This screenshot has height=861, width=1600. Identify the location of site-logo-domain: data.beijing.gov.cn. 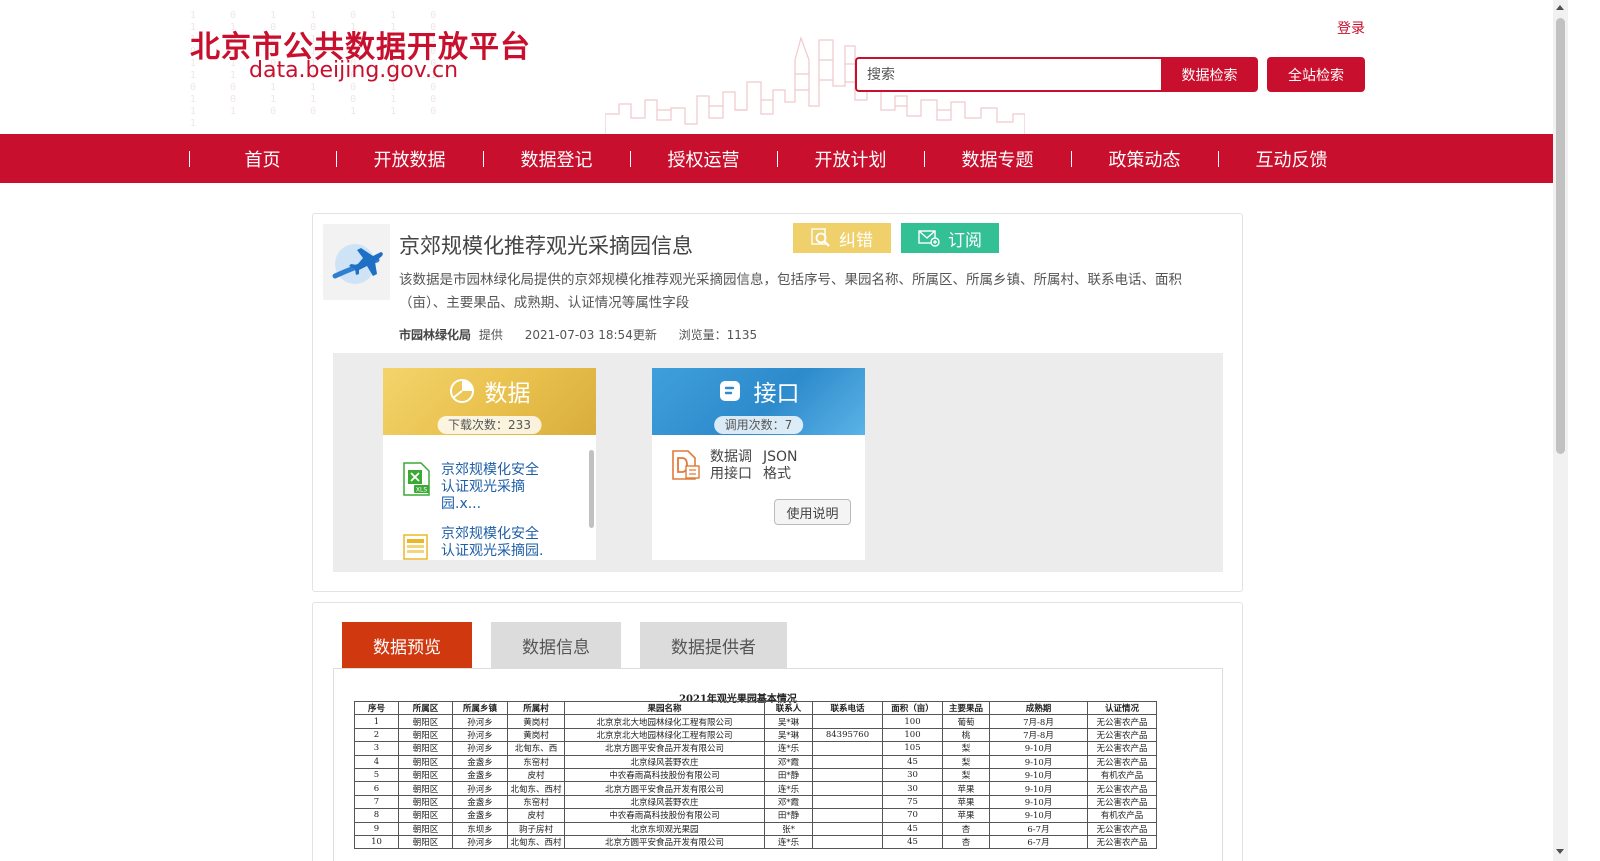
(353, 70).